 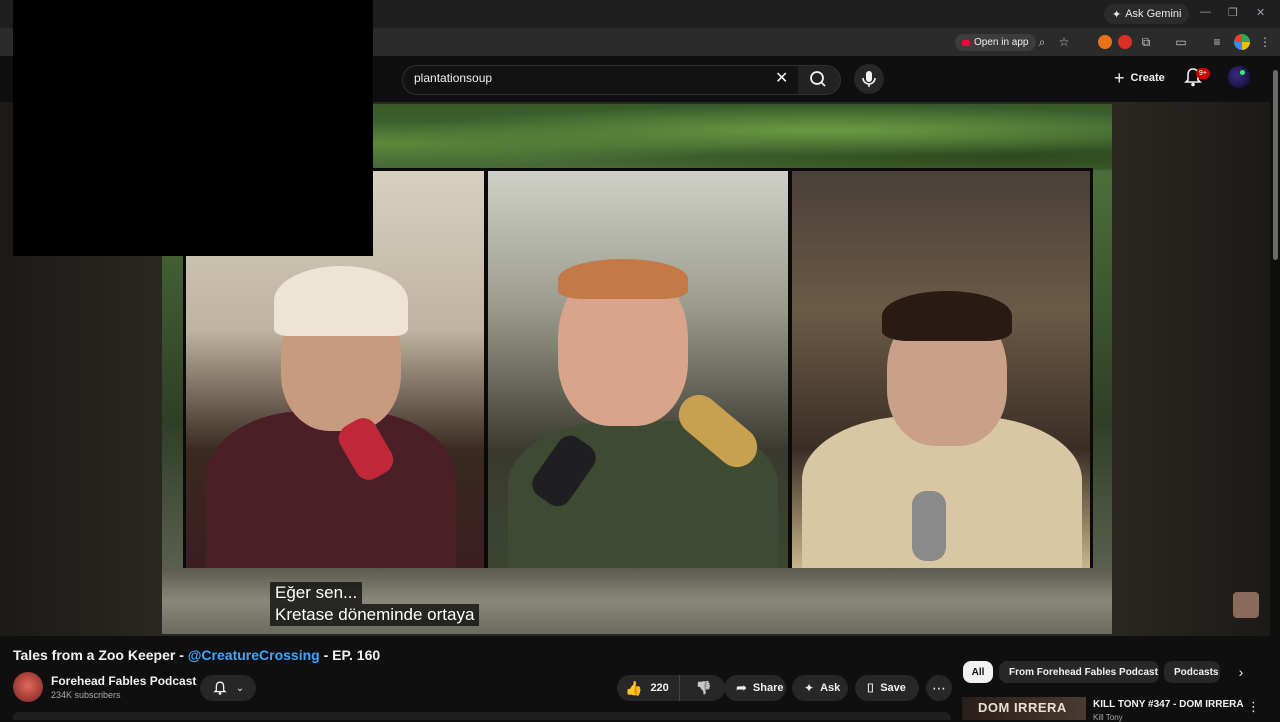 What do you see at coordinates (482, 716) in the screenshot?
I see `description-box-edge` at bounding box center [482, 716].